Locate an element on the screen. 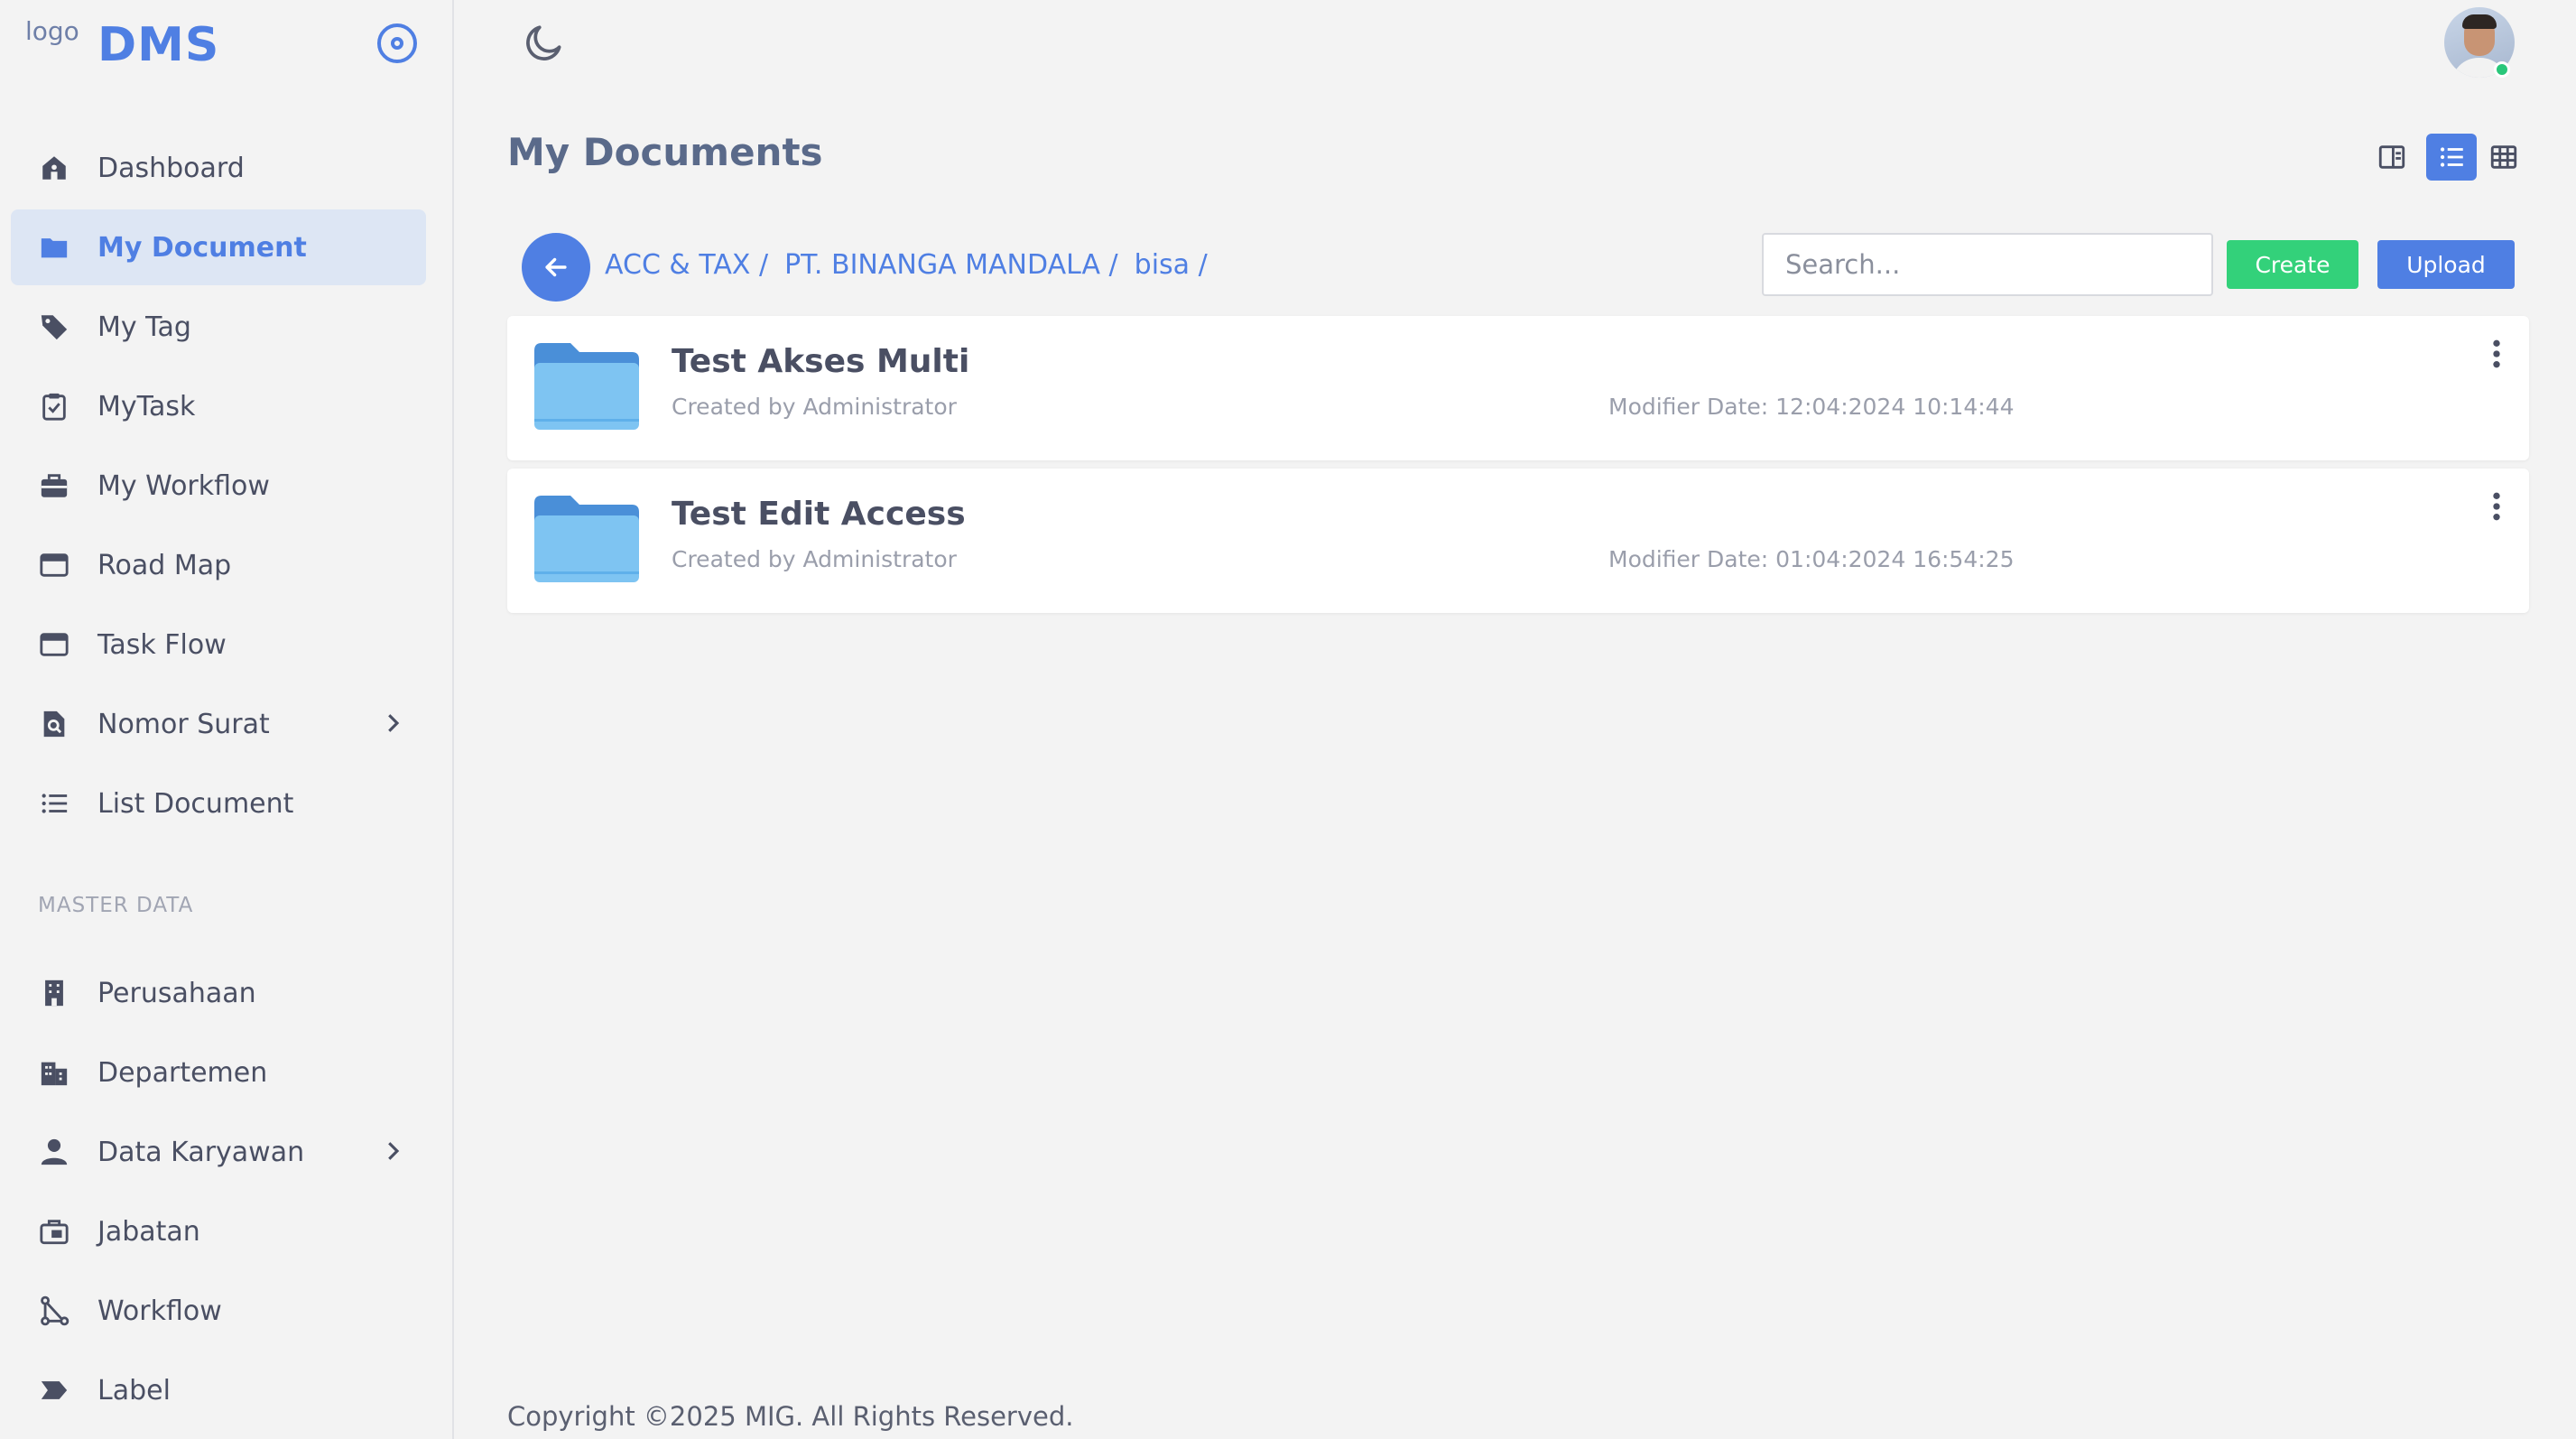  sidebar-item-list-document: List Document is located at coordinates (219, 803).